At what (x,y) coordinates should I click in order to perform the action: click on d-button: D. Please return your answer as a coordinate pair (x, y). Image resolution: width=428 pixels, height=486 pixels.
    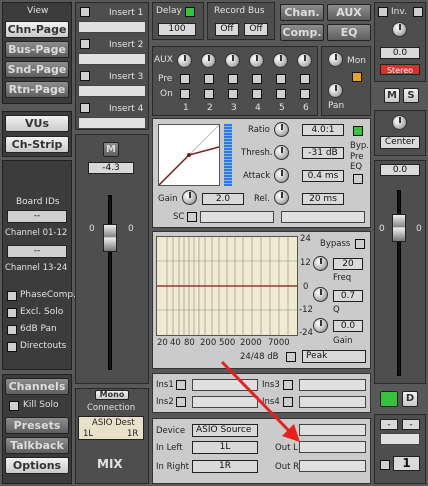
    Looking at the image, I should click on (410, 399).